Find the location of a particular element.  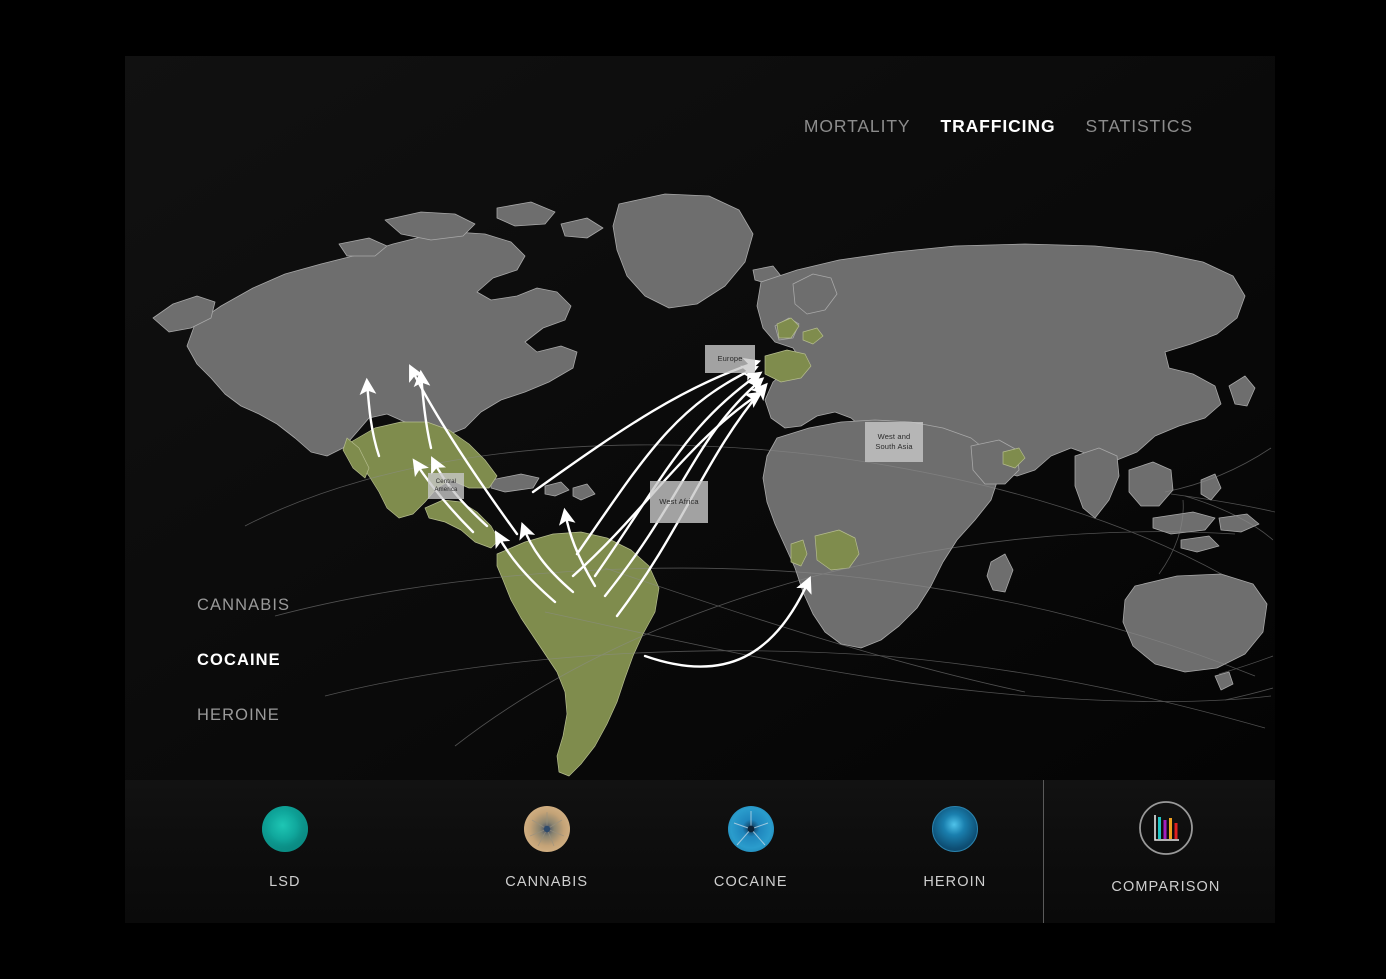

drug-selector: CANNABIS COCAINE HEROINE is located at coordinates (243, 678).